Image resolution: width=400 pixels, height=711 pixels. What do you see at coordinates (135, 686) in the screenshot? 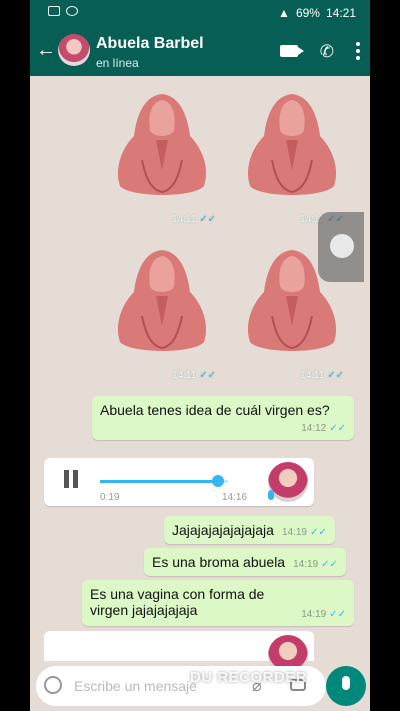
I see `input-placeholder: Escribe un mensaje` at bounding box center [135, 686].